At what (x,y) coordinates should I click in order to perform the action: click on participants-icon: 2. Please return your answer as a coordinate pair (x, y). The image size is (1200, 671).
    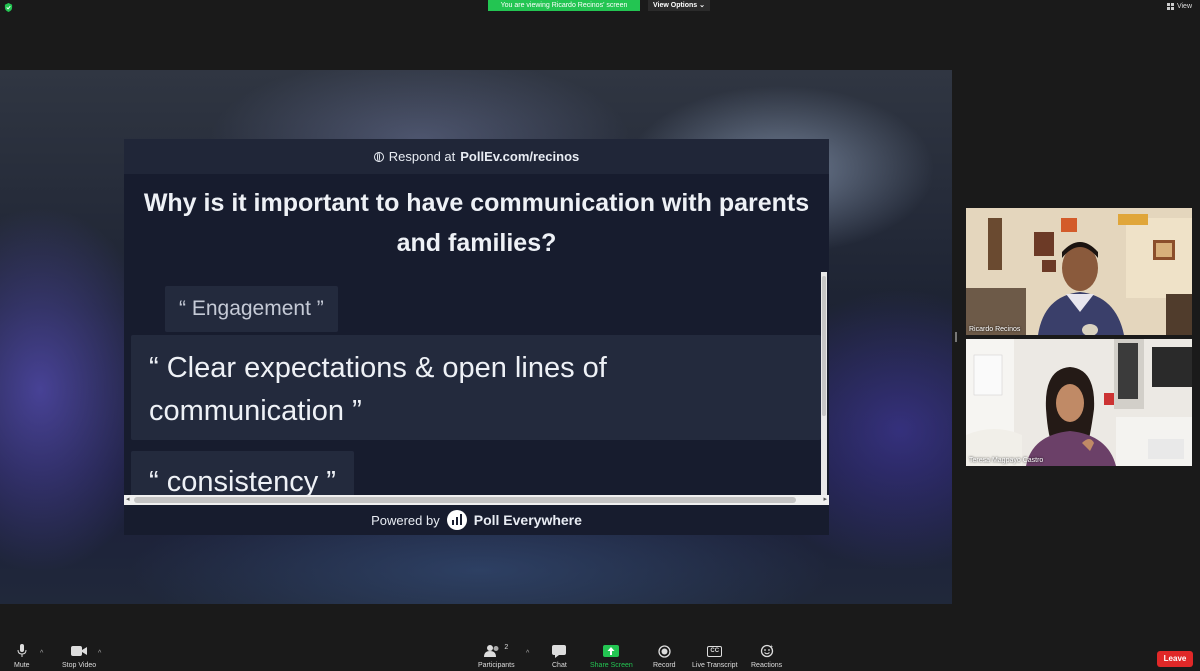
    Looking at the image, I should click on (496, 651).